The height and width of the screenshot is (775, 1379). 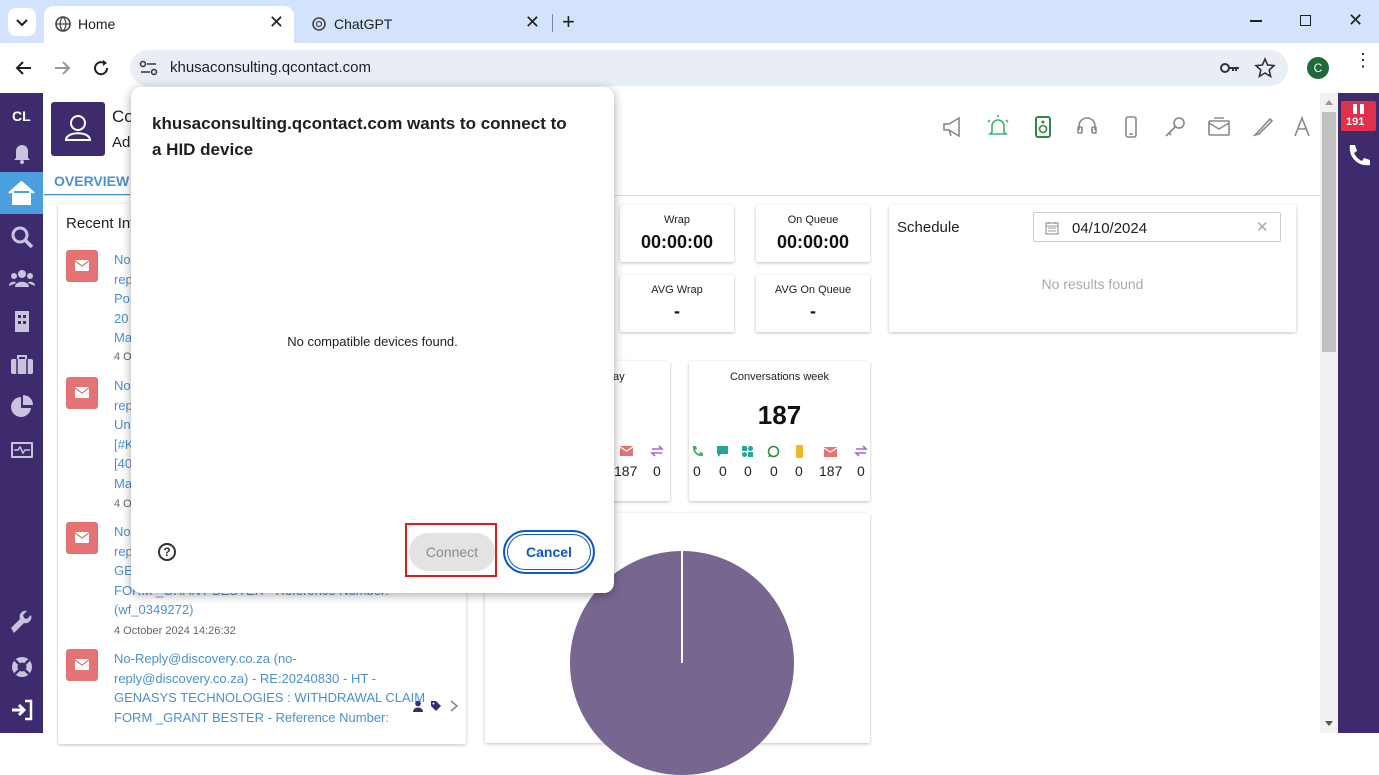 What do you see at coordinates (22, 237) in the screenshot?
I see `search-icon` at bounding box center [22, 237].